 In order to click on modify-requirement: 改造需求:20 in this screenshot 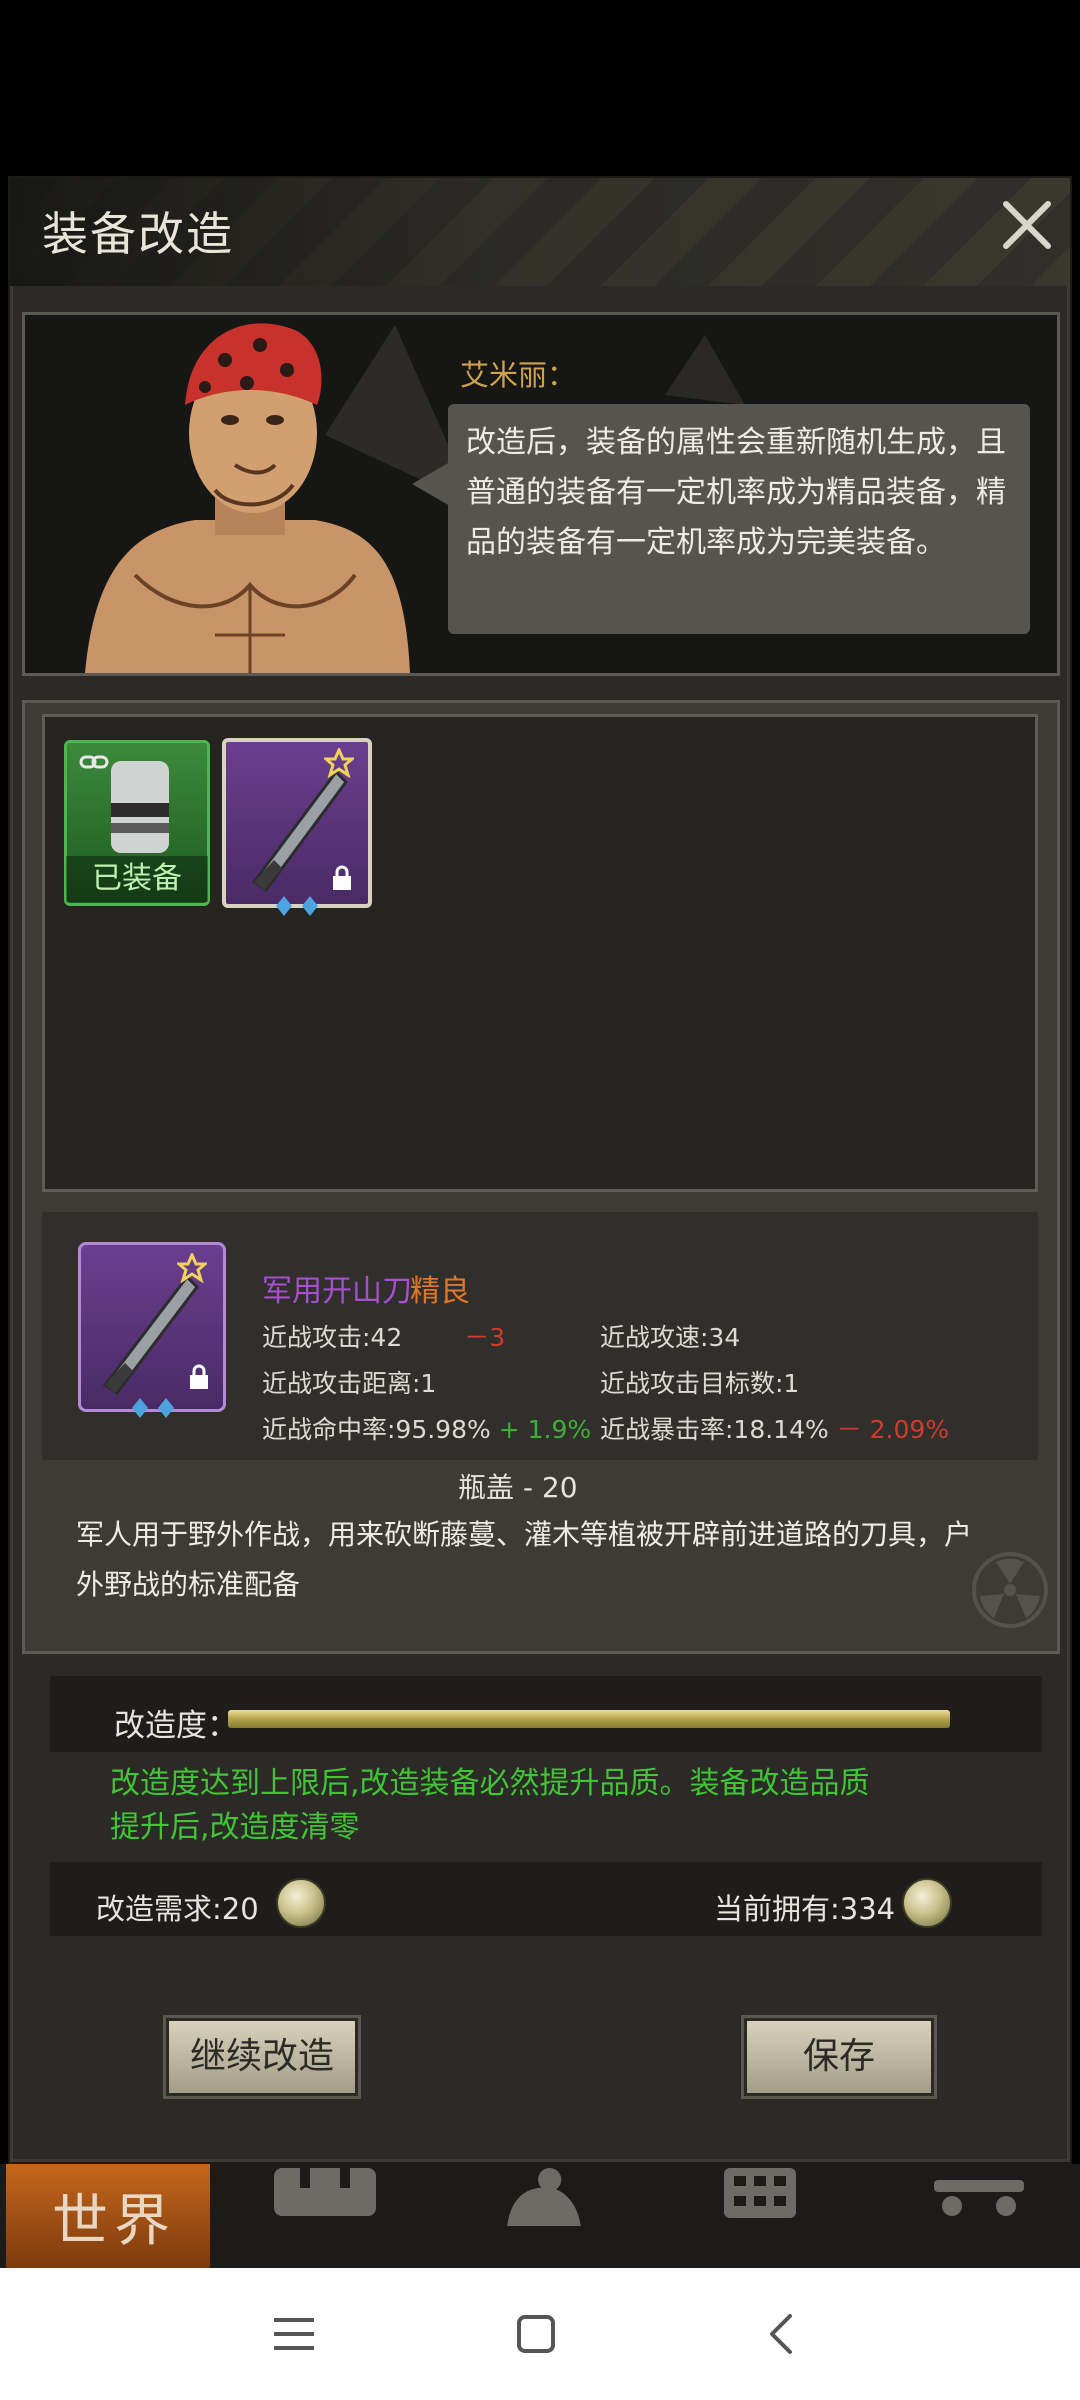, I will do `click(177, 1909)`.